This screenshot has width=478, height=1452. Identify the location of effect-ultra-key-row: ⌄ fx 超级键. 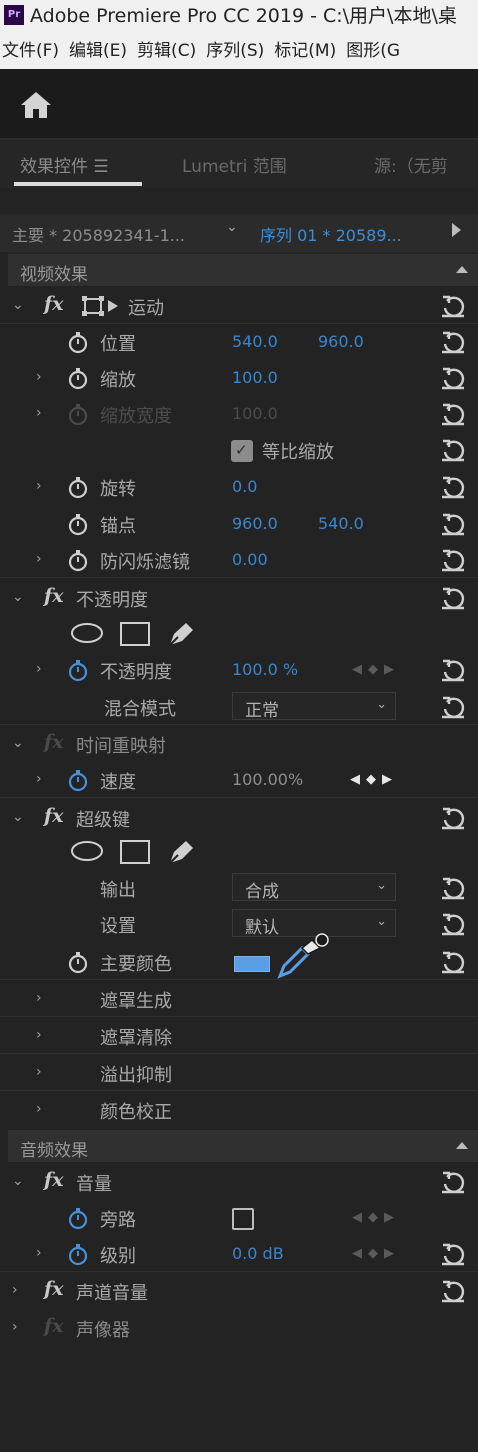
(239, 818).